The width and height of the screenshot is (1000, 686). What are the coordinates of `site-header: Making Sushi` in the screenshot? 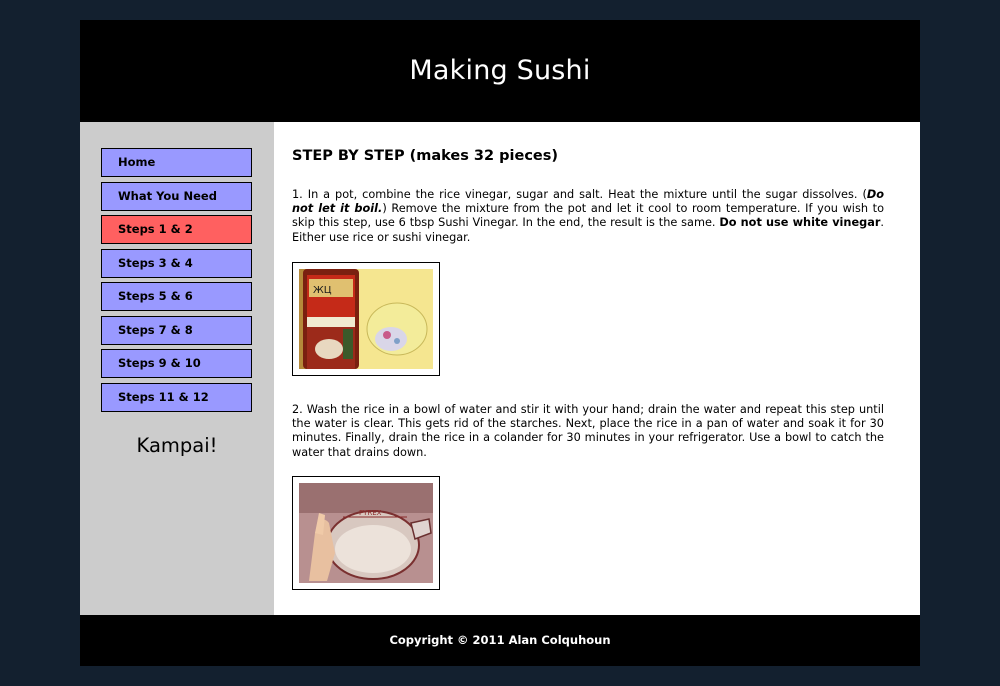 It's located at (500, 71).